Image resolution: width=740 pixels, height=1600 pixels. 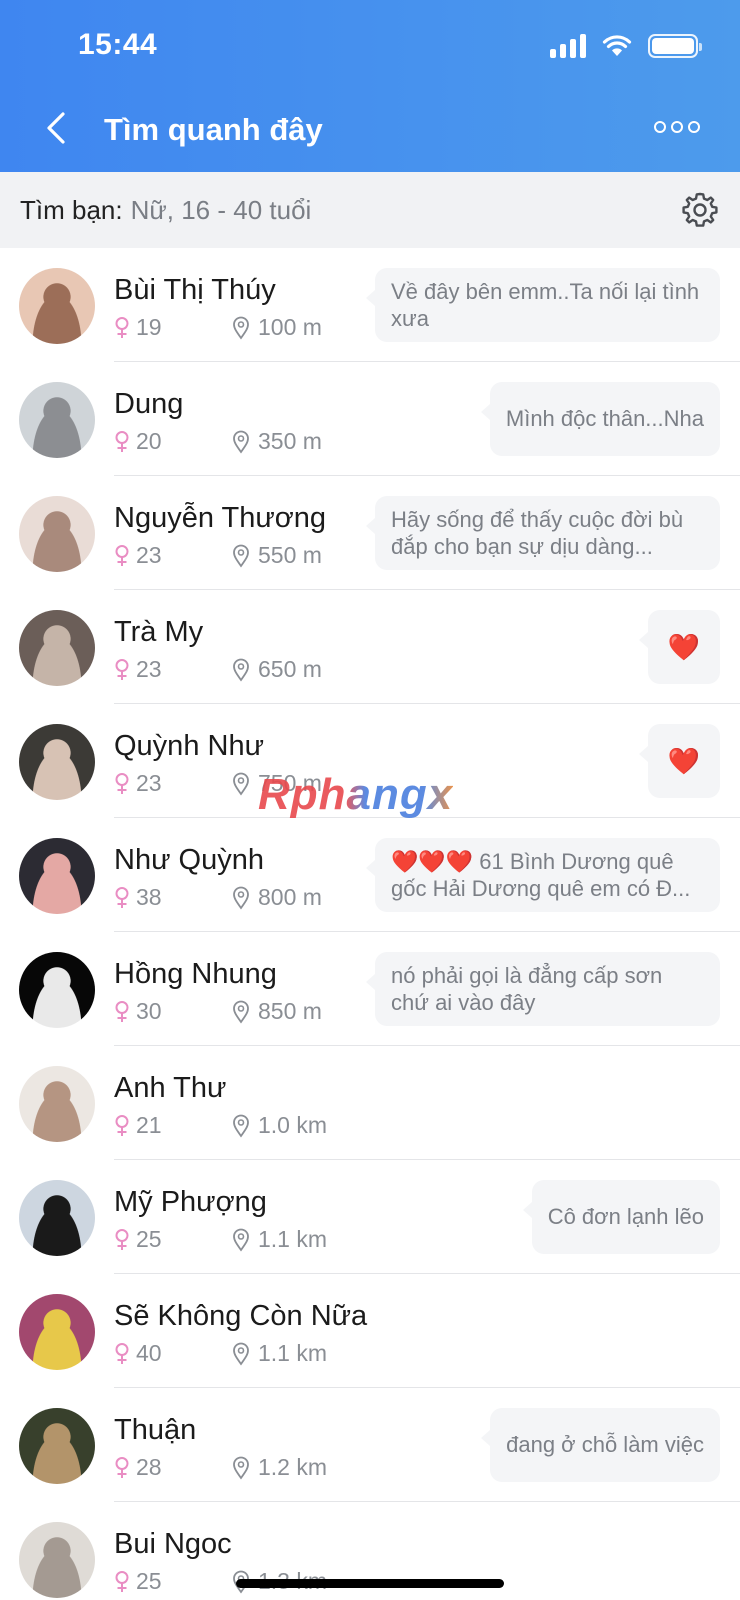 What do you see at coordinates (290, 1011) in the screenshot?
I see `distance-value: 850 m` at bounding box center [290, 1011].